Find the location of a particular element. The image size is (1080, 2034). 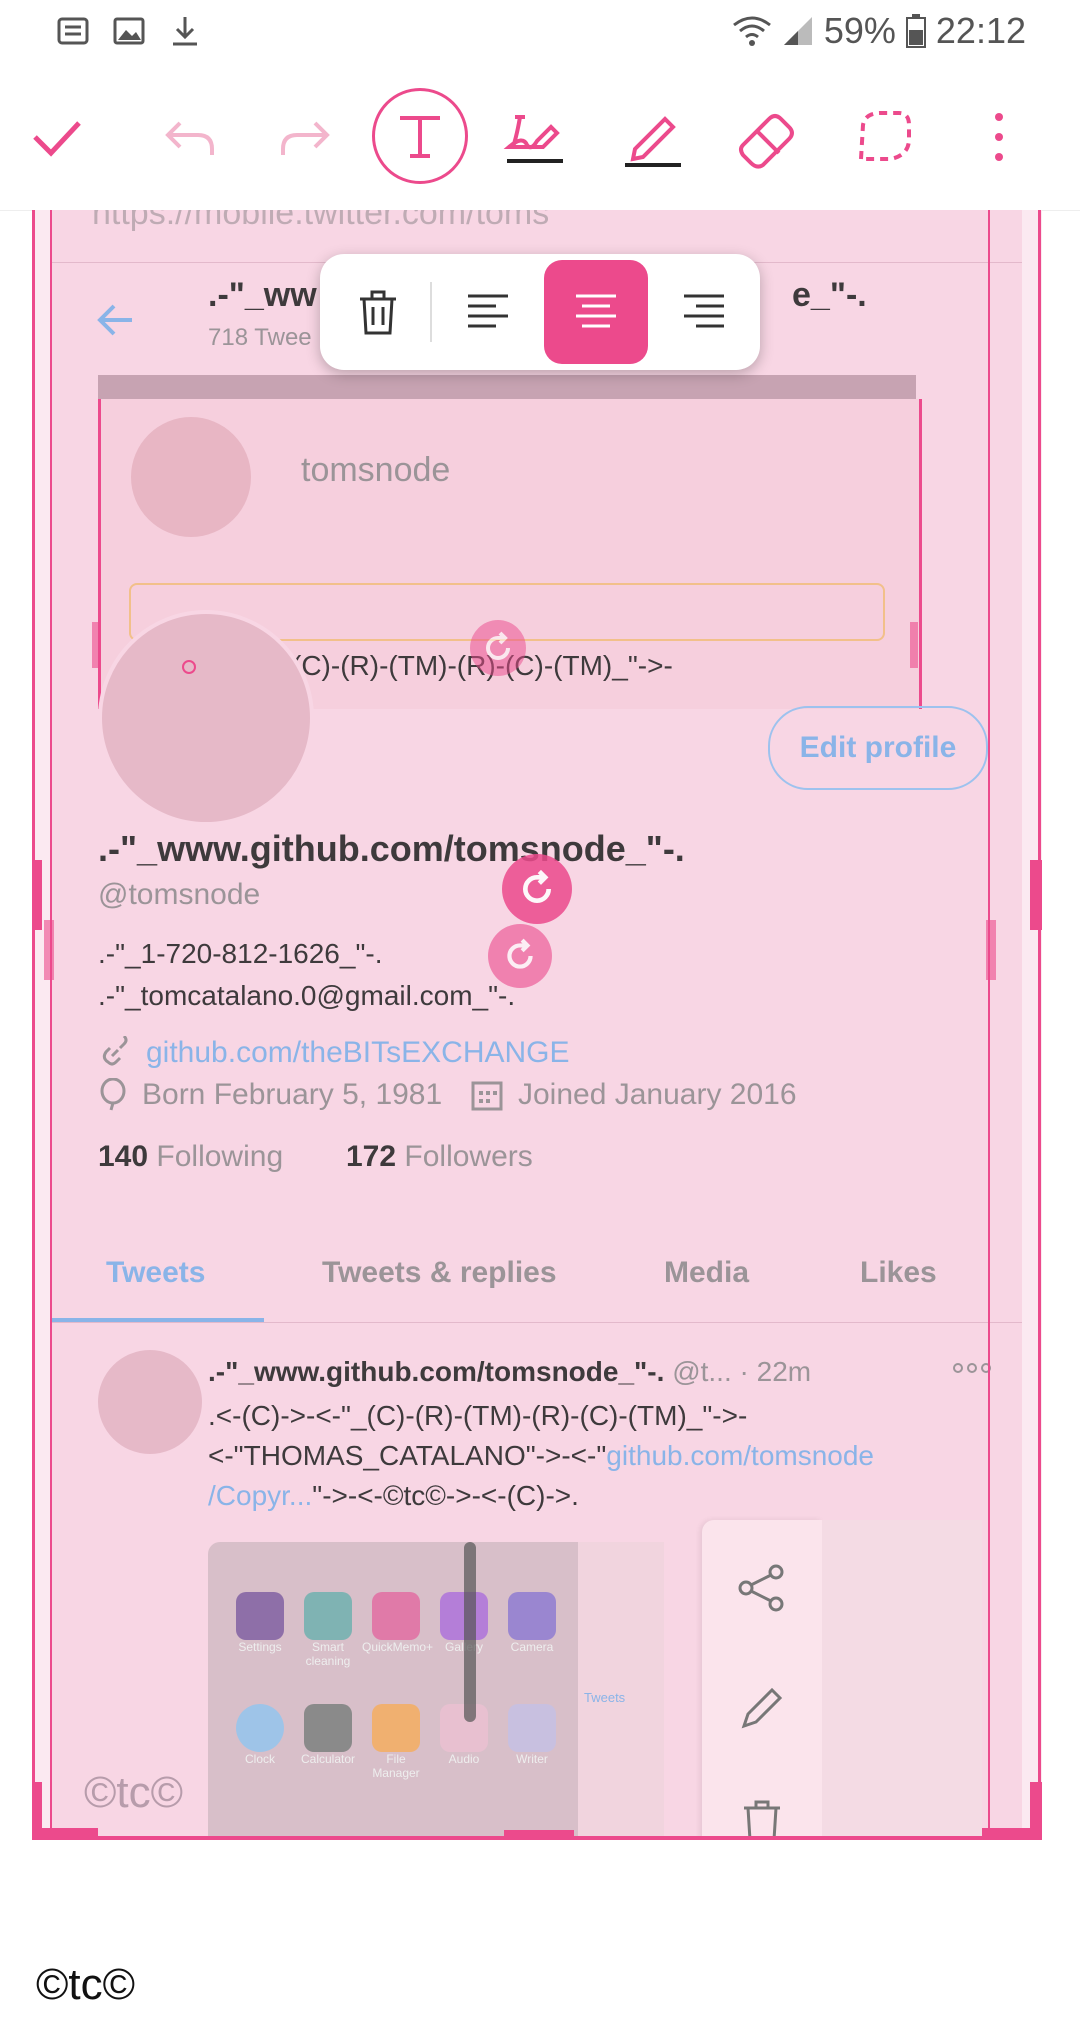

header-name-right: e_"-. is located at coordinates (829, 295).